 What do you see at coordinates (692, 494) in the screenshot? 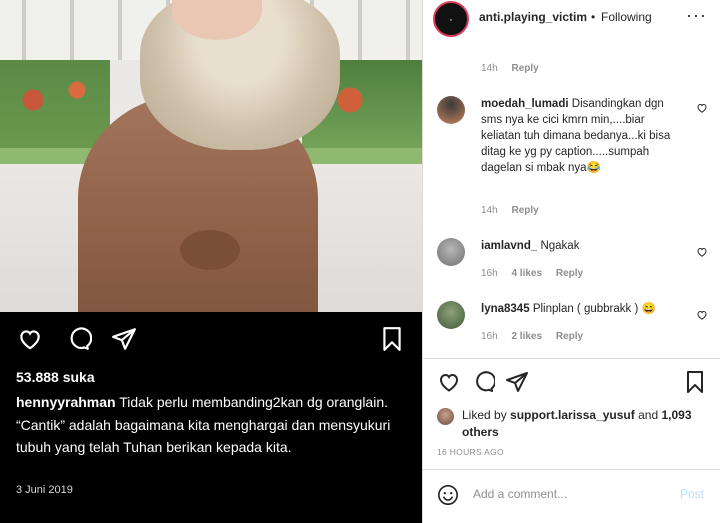
I see `post-button: Post` at bounding box center [692, 494].